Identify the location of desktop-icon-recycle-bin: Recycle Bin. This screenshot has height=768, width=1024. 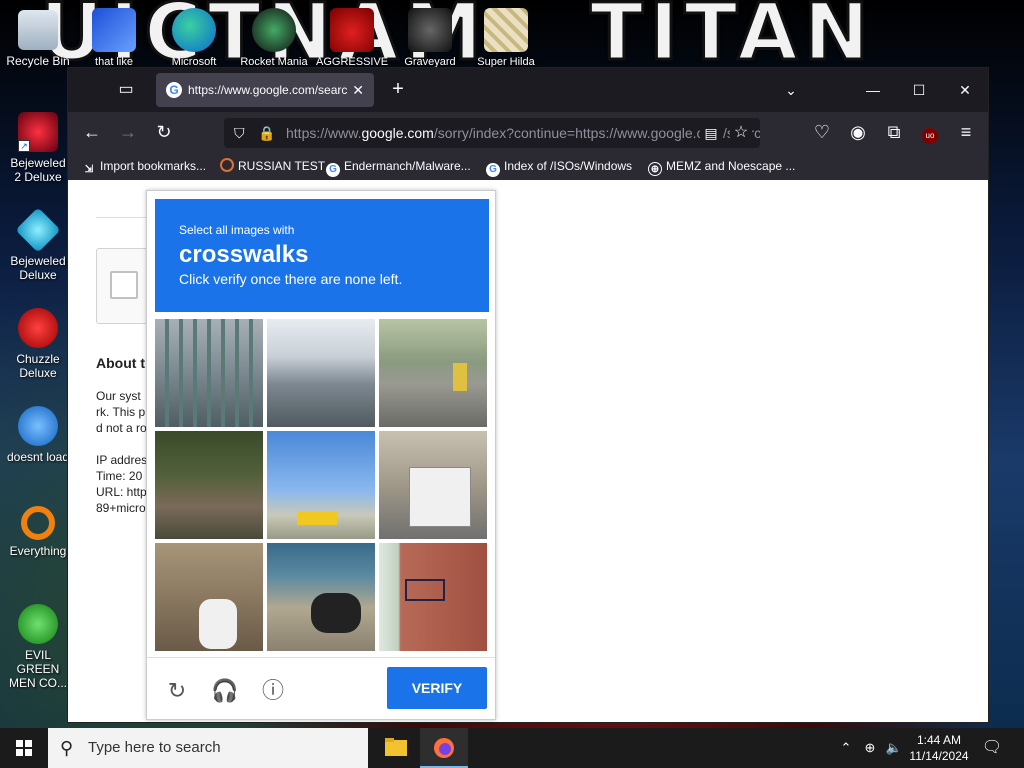
(38, 39).